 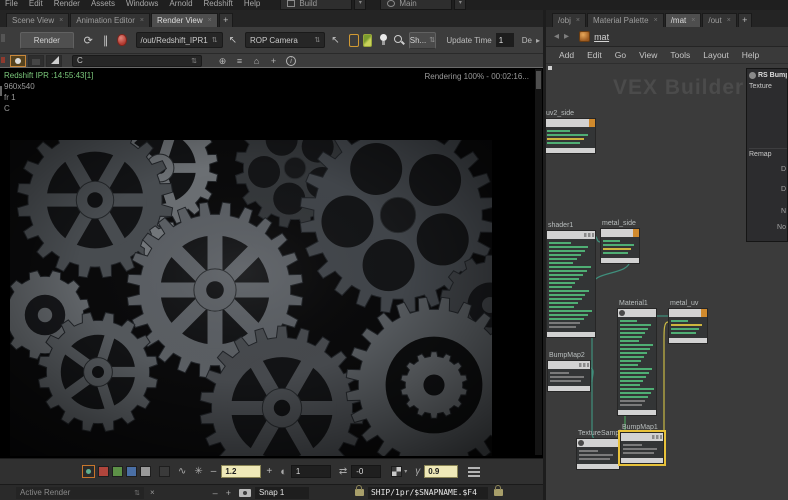 I want to click on node-shader1: shader1, so click(x=571, y=280).